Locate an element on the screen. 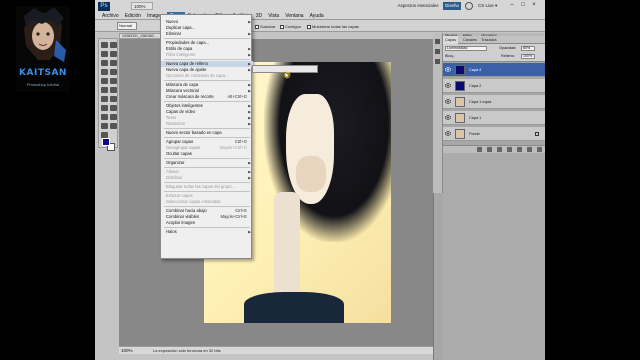  fill-input: 100% is located at coordinates (528, 56).